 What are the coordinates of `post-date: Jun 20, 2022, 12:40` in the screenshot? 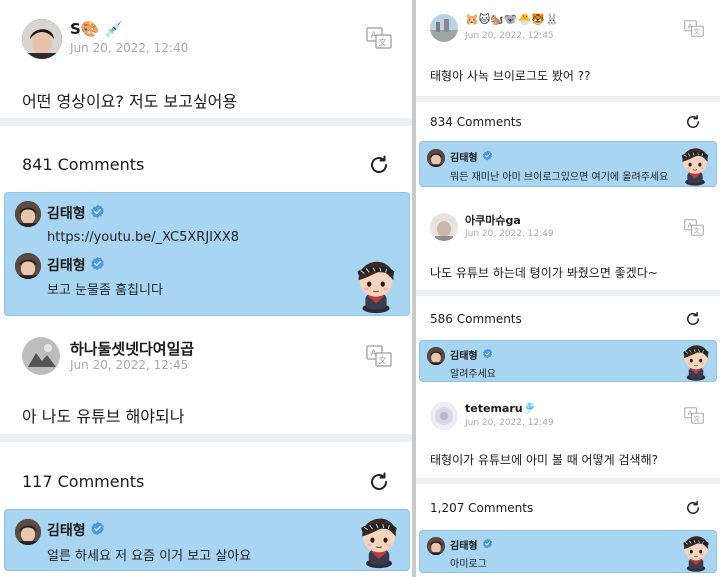 It's located at (129, 48).